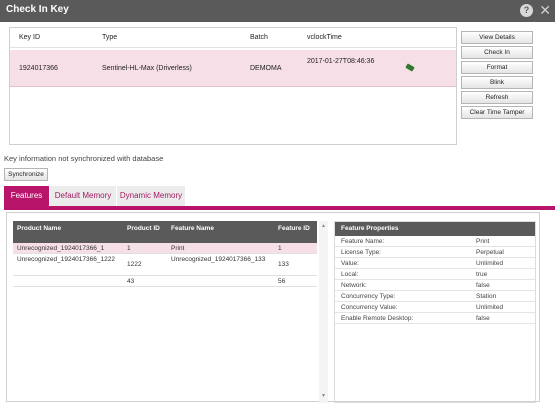  What do you see at coordinates (283, 264) in the screenshot?
I see `feature-id-cell: 133` at bounding box center [283, 264].